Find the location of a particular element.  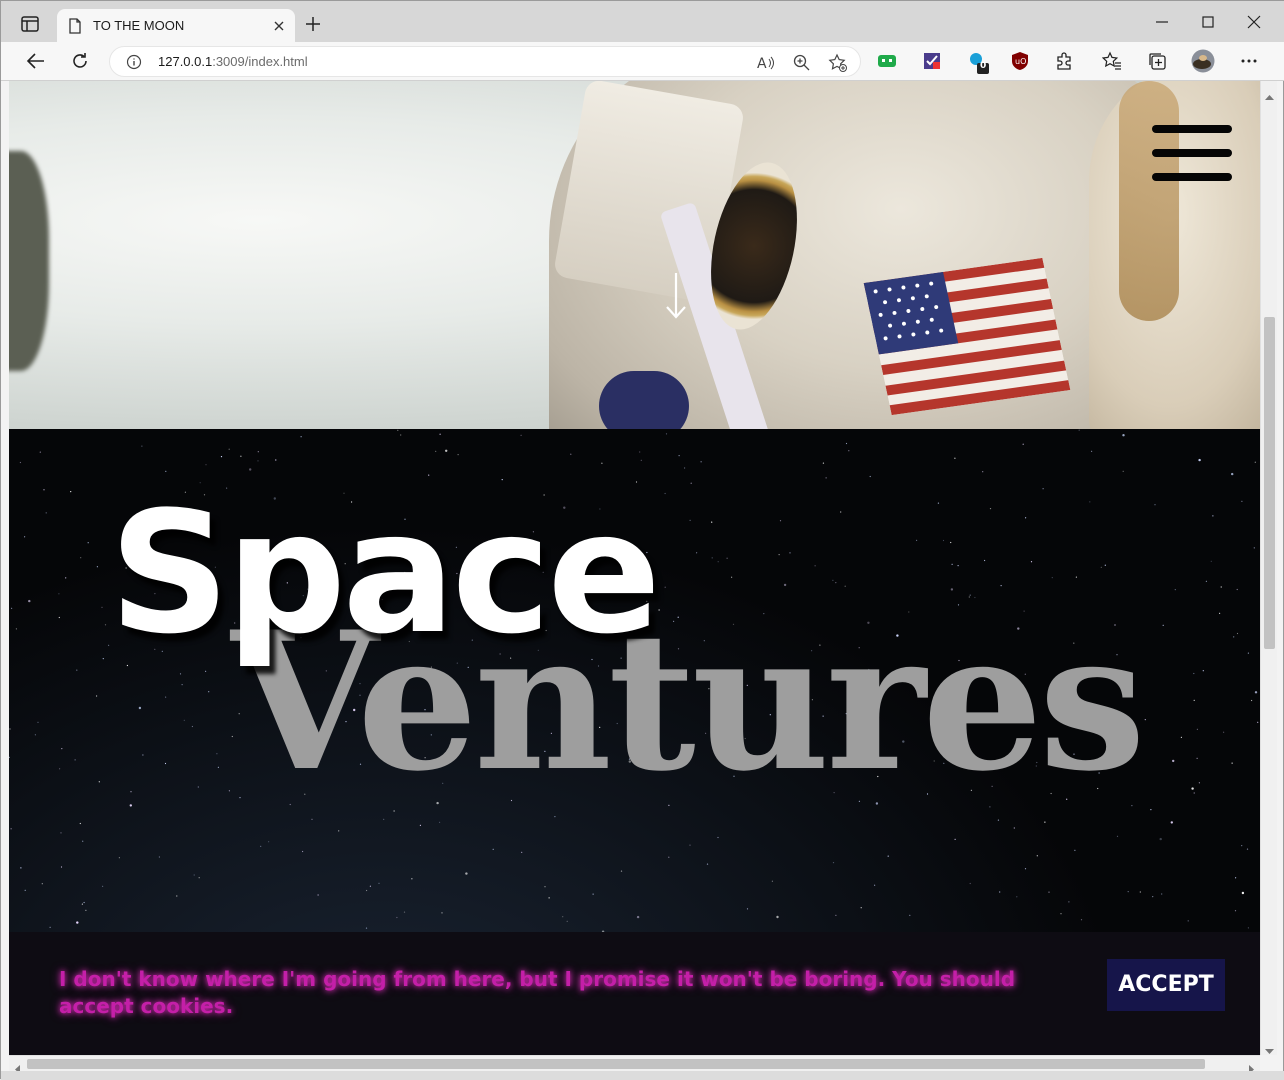

add-favorite-icon is located at coordinates (838, 63).